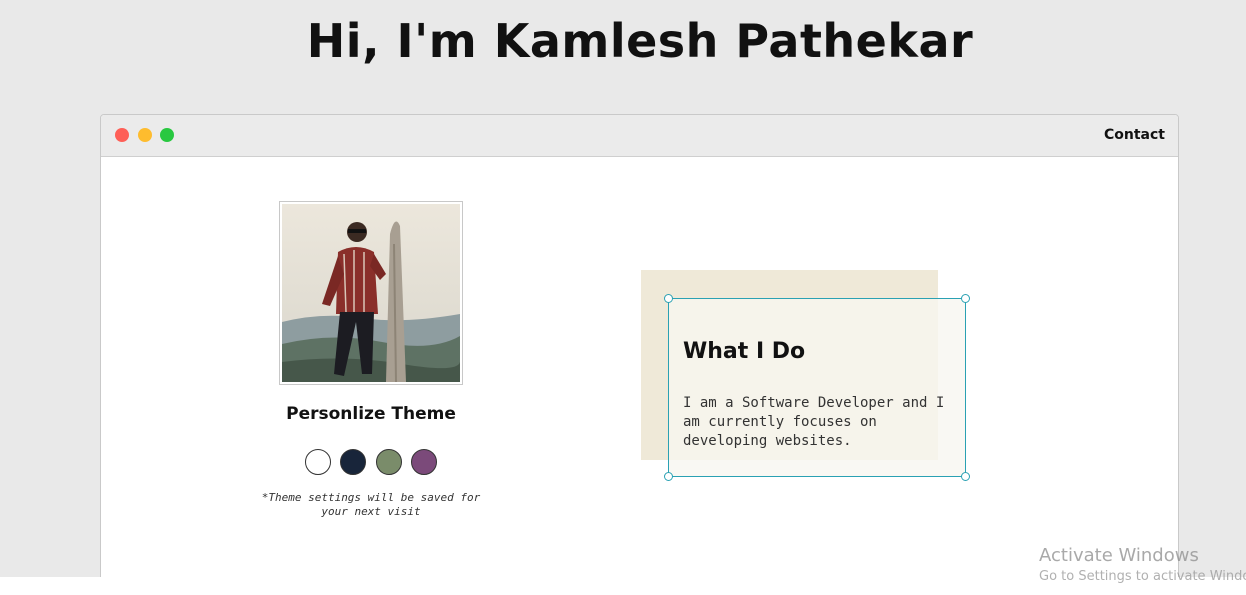 The image size is (1246, 595). Describe the element at coordinates (145, 135) in the screenshot. I see `minimize-window-button` at that location.